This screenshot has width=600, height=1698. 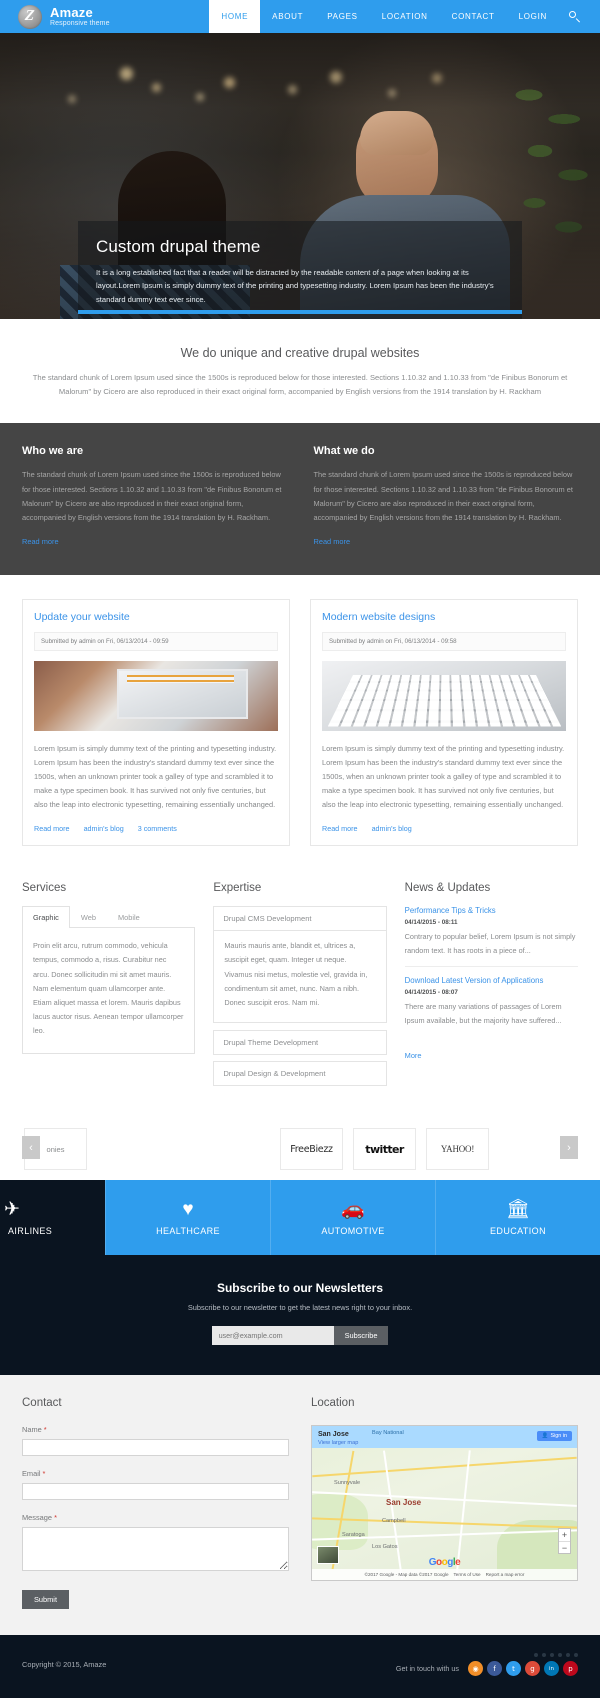 I want to click on blog-post-title: Modern website designs, so click(x=444, y=617).